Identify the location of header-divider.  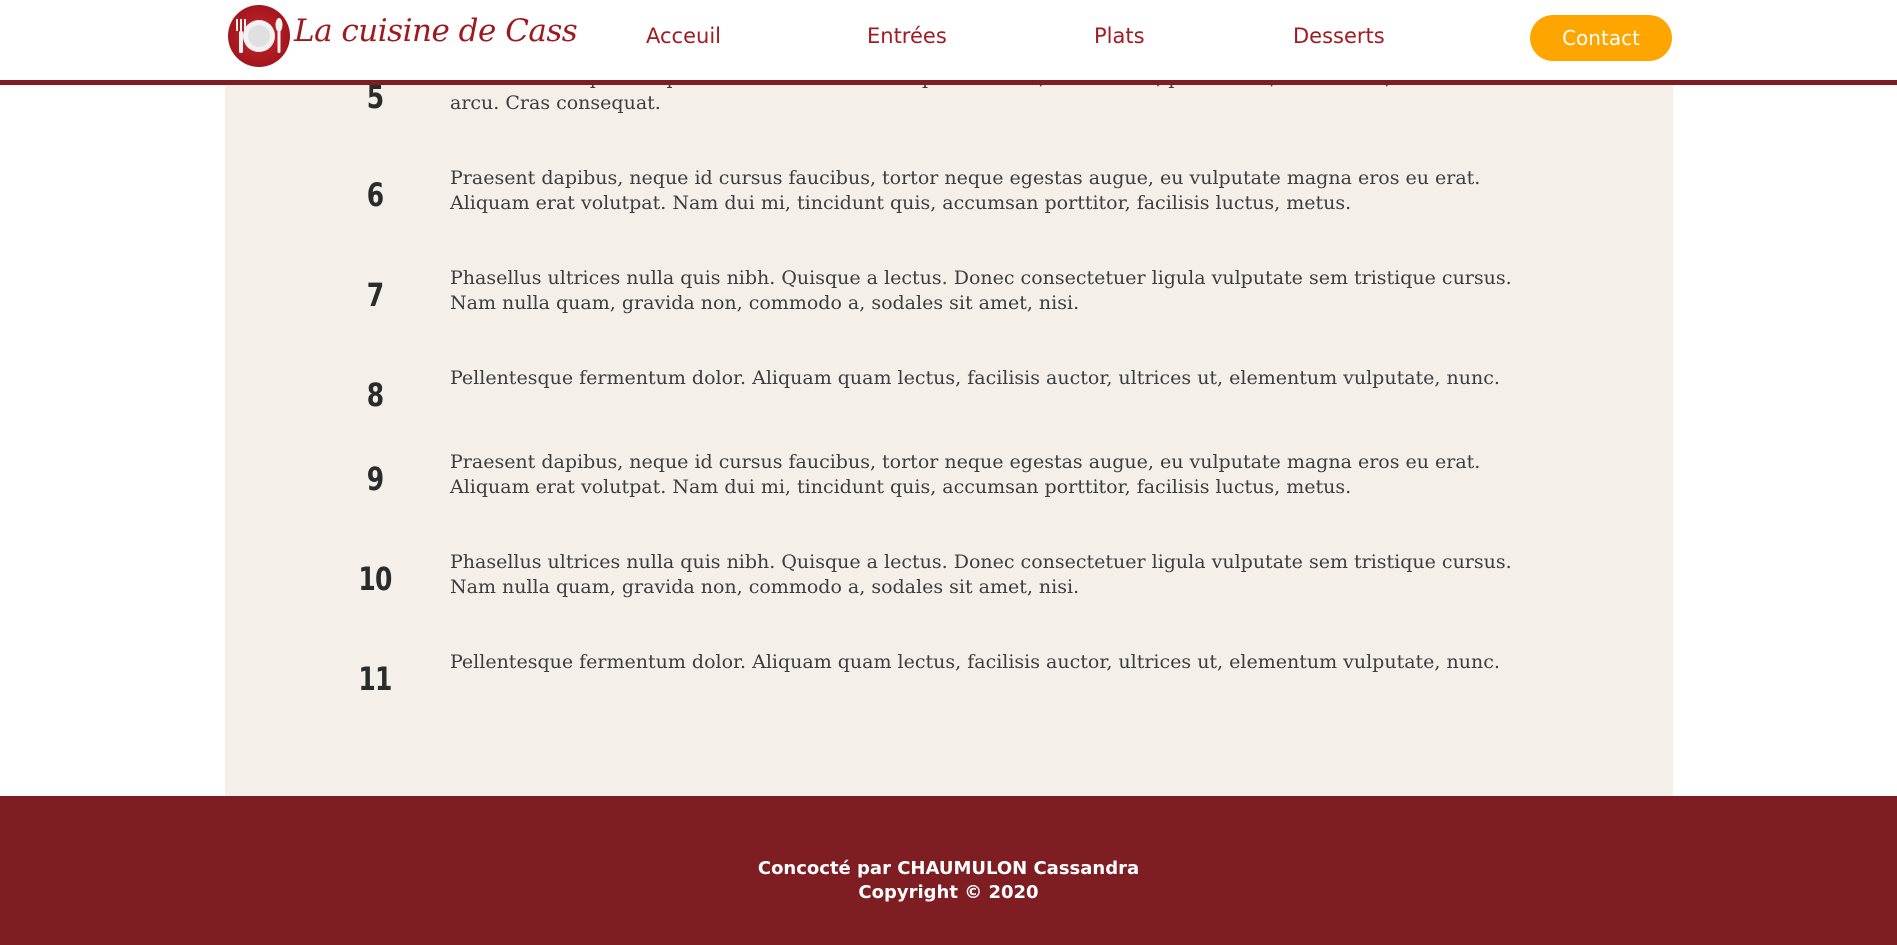
(948, 82).